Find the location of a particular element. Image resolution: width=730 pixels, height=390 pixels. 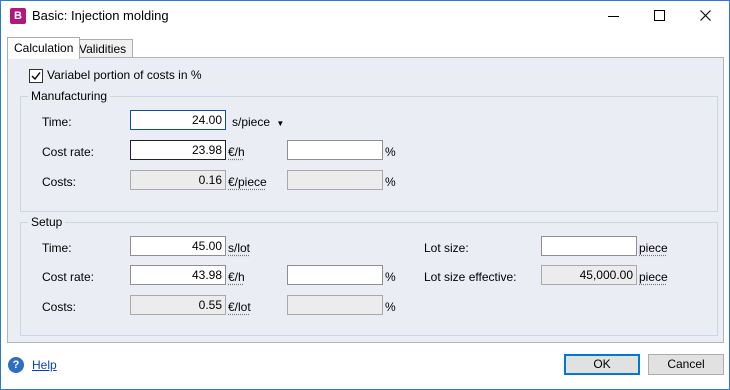

tab-calculation: Calculation is located at coordinates (44, 48).